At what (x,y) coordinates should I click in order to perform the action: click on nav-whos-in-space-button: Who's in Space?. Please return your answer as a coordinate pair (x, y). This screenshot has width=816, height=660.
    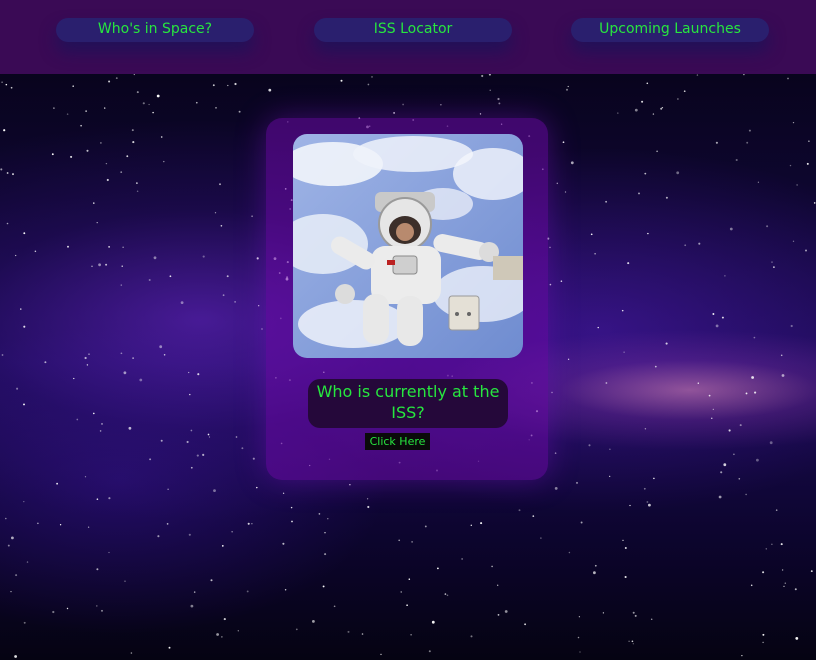
    Looking at the image, I should click on (155, 30).